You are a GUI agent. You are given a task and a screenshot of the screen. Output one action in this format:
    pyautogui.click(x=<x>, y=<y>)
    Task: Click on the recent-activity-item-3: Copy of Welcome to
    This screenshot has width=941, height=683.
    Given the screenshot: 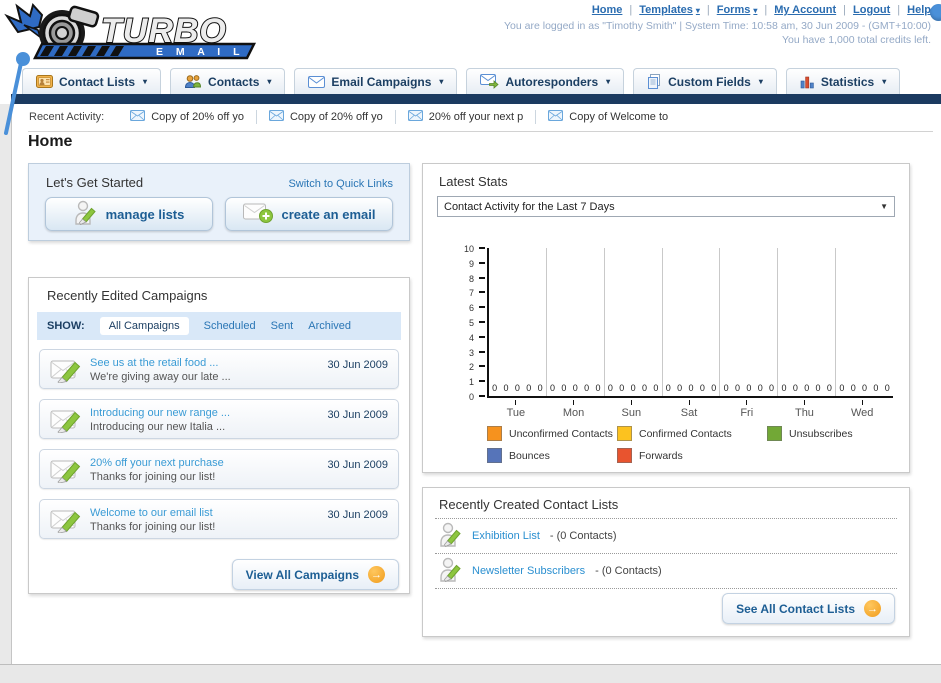 What is the action you would take?
    pyautogui.click(x=607, y=117)
    